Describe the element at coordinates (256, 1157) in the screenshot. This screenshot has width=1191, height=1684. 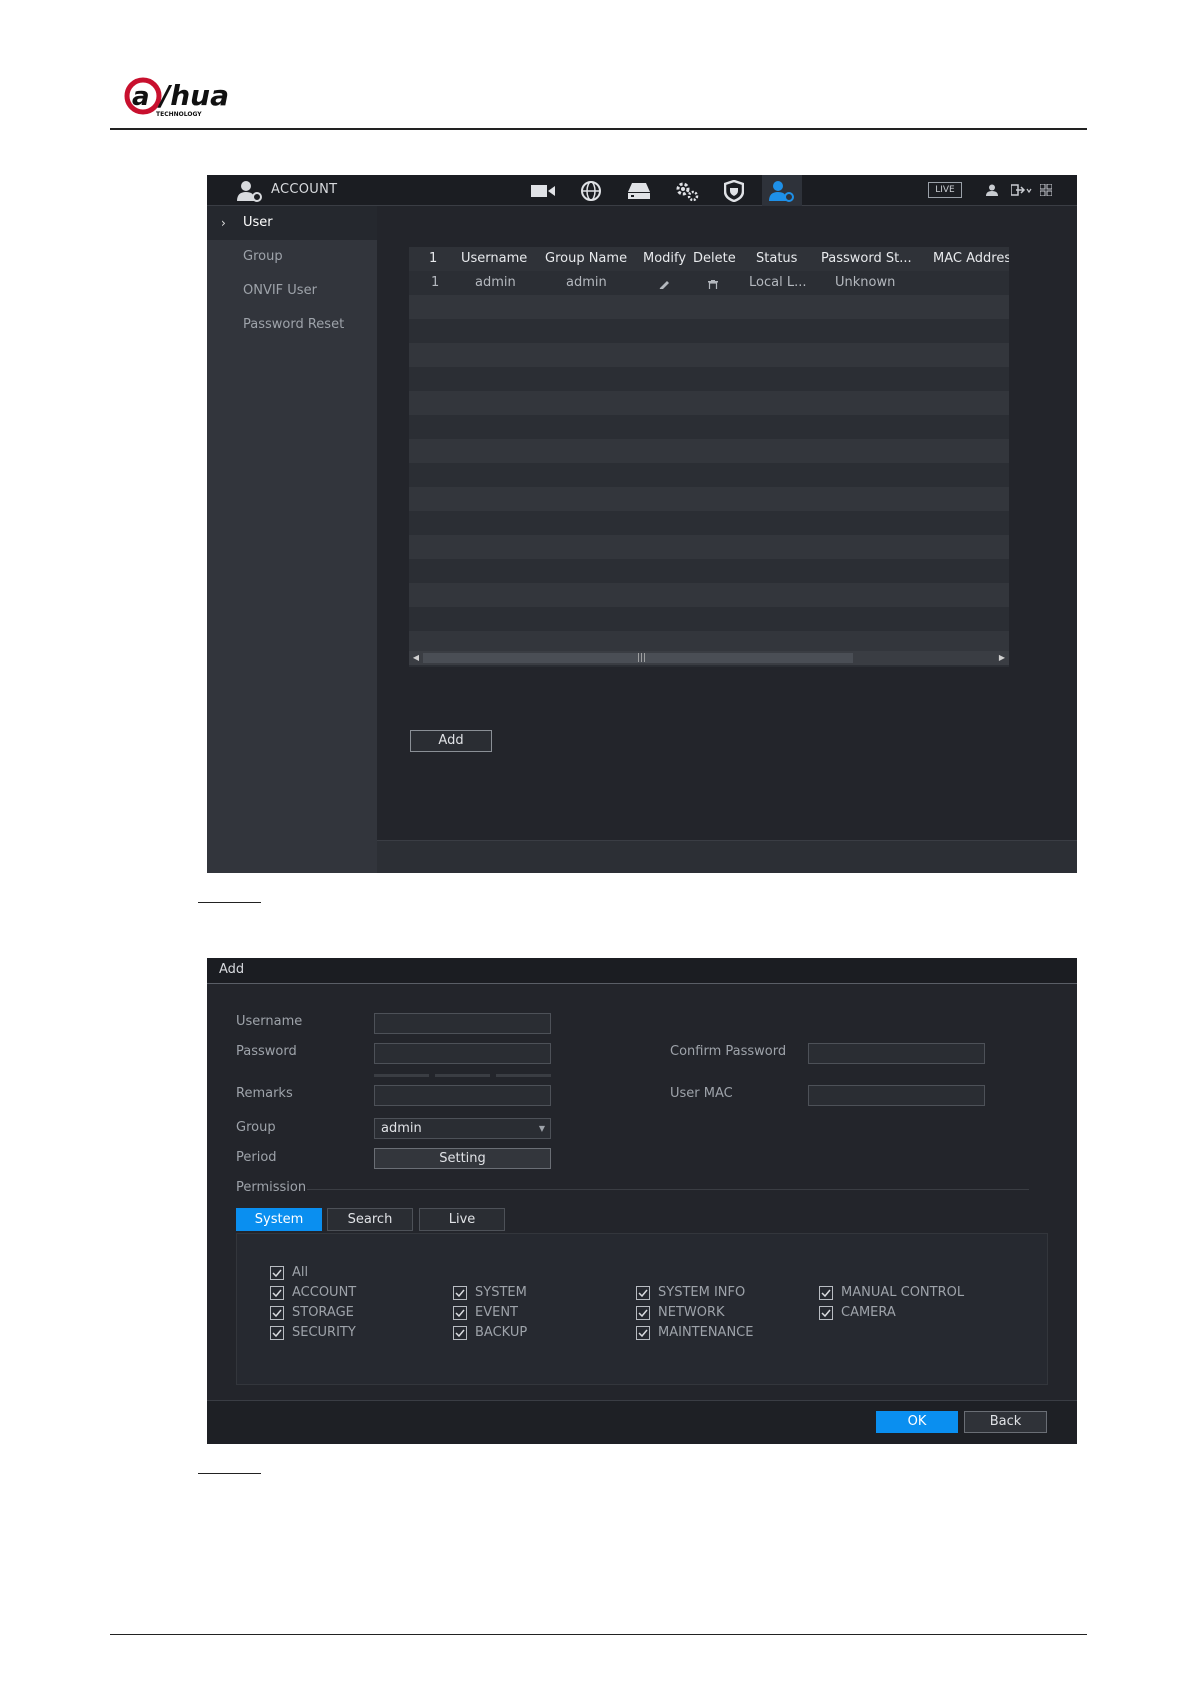
I see `period-label: Period` at that location.